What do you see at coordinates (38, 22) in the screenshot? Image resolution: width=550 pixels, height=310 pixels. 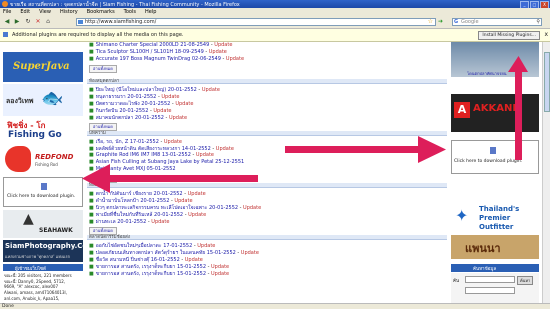 I see `stop-icon: ✕` at bounding box center [38, 22].